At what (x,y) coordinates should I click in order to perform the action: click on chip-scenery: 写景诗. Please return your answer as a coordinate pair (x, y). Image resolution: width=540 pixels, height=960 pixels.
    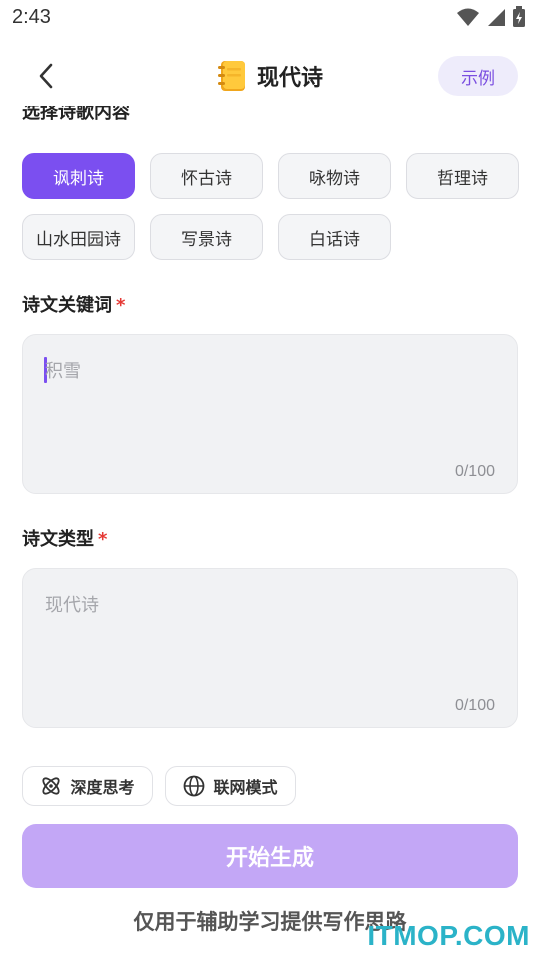
    Looking at the image, I should click on (206, 237).